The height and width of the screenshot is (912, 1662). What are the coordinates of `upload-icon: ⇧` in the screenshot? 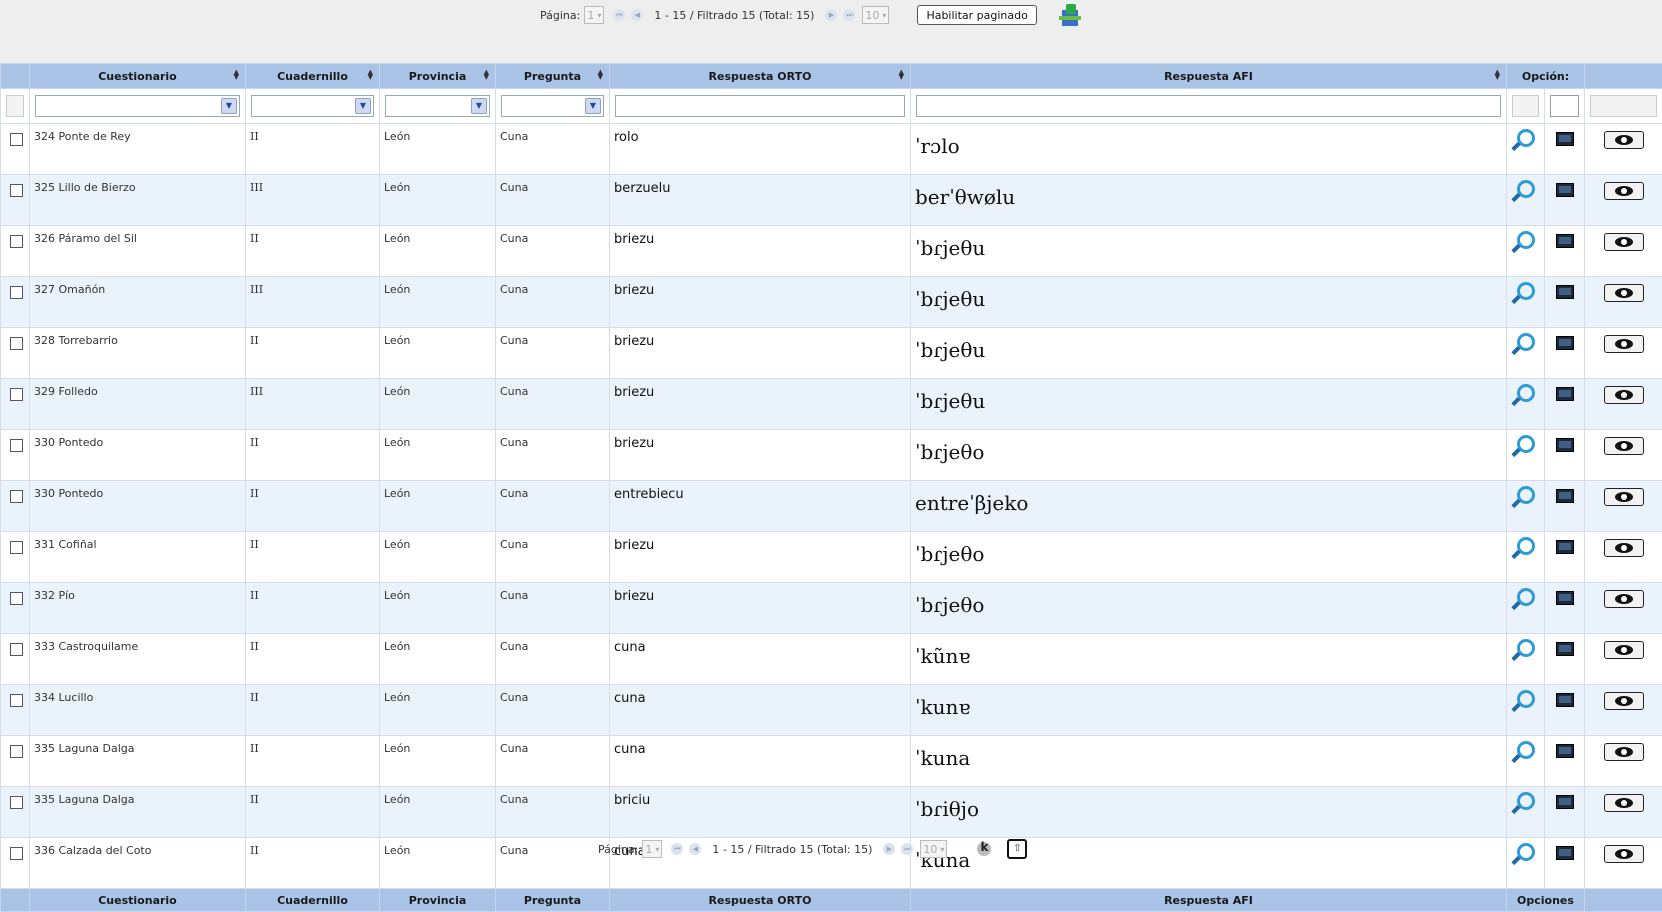 It's located at (1017, 849).